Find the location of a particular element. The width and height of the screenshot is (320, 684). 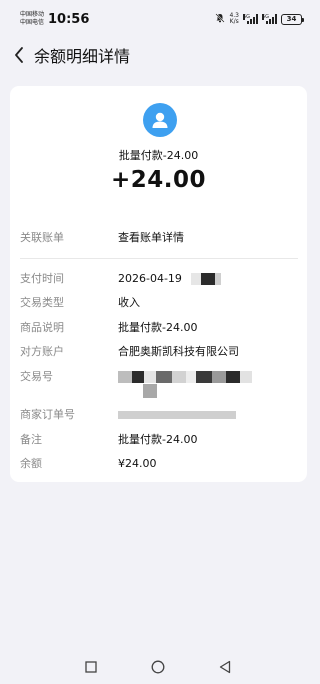

back-button is located at coordinates (19, 55).